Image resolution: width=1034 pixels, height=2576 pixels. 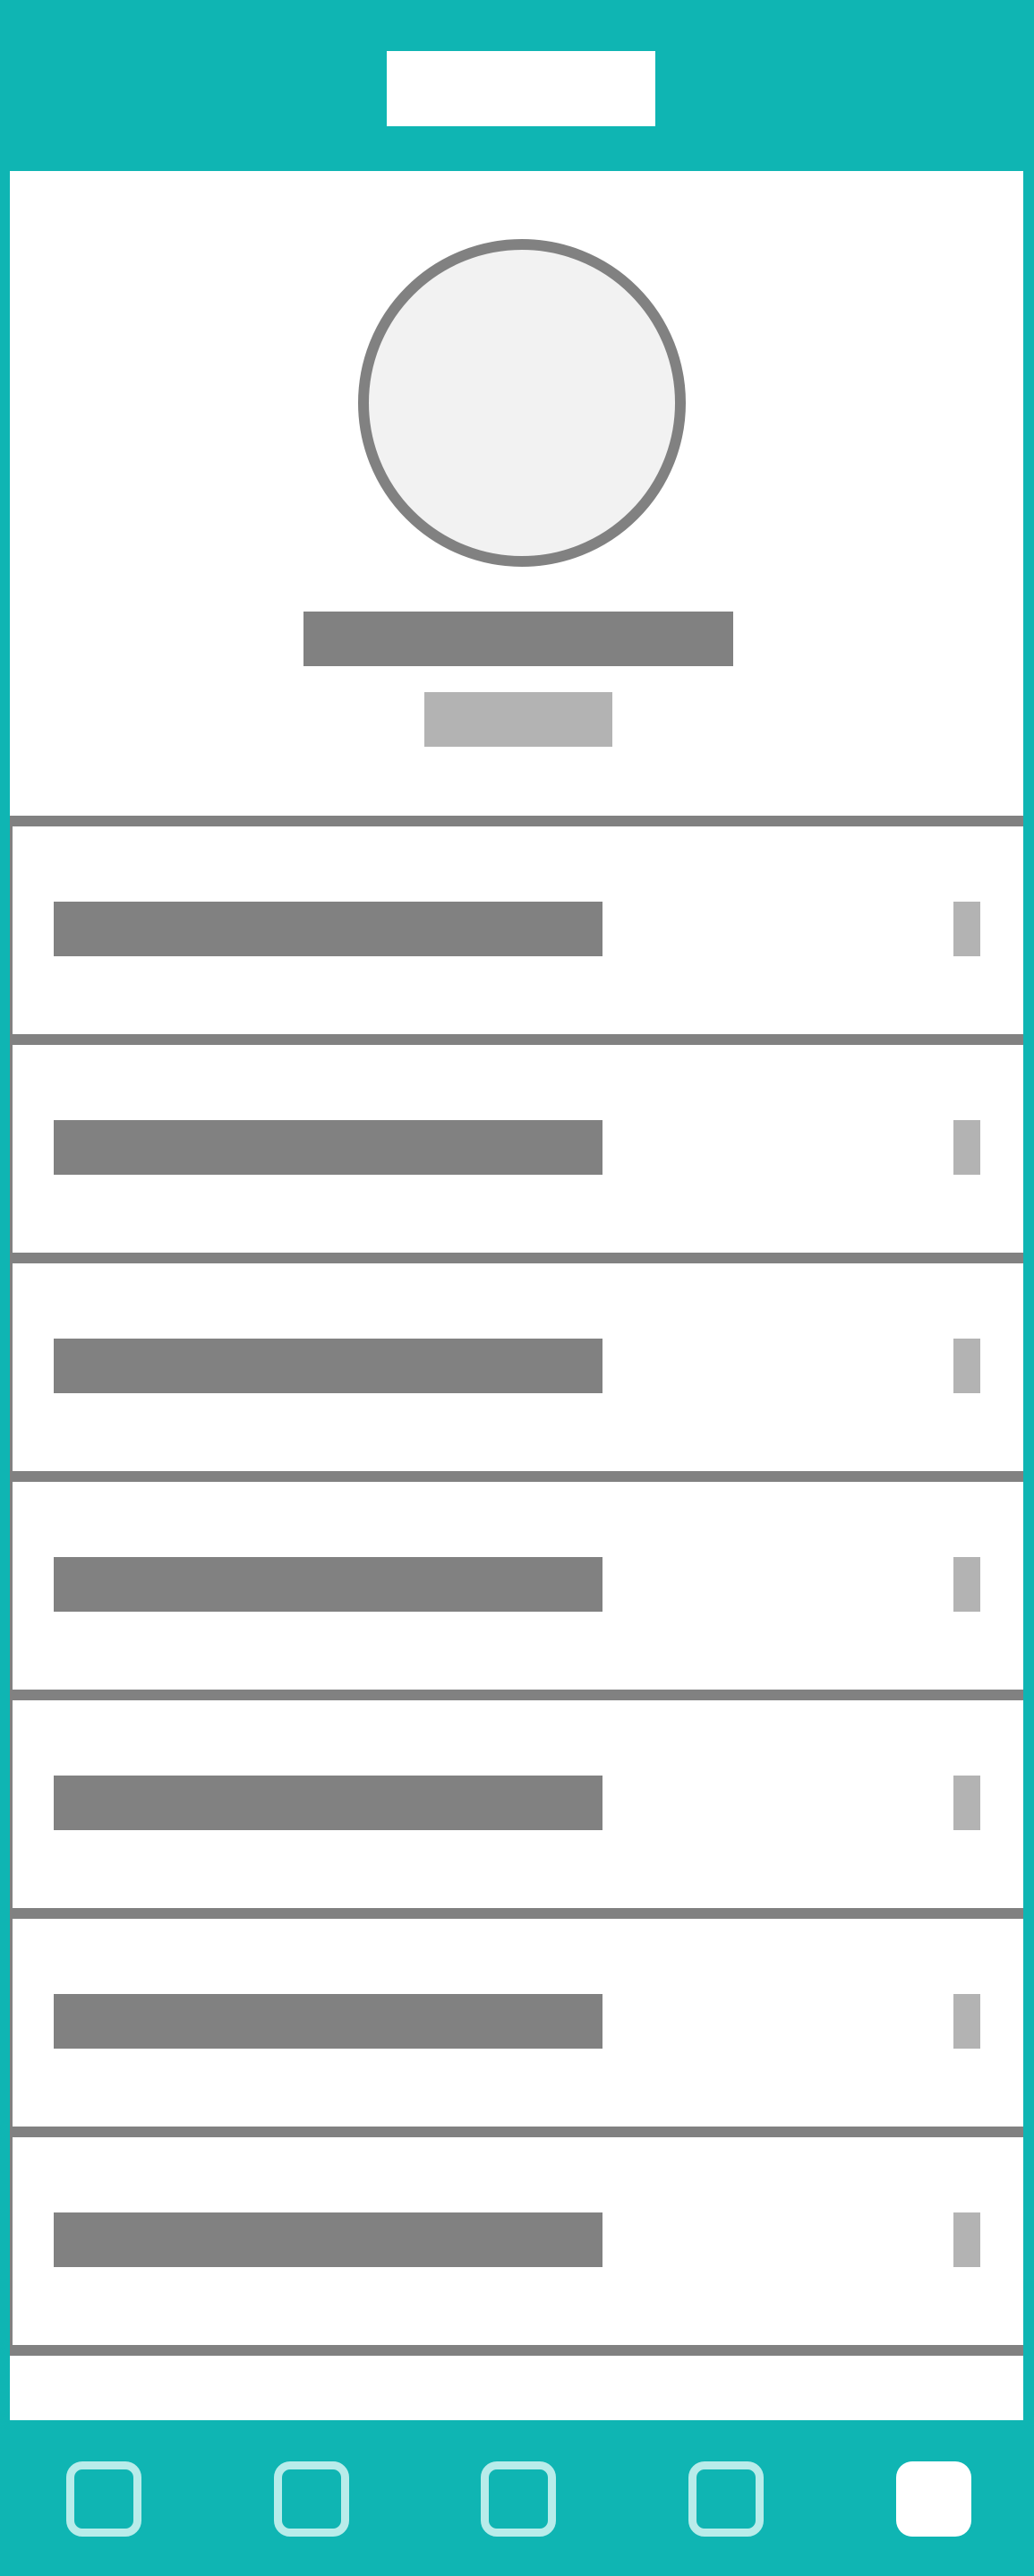 I want to click on tab-5-icon, so click(x=933, y=2499).